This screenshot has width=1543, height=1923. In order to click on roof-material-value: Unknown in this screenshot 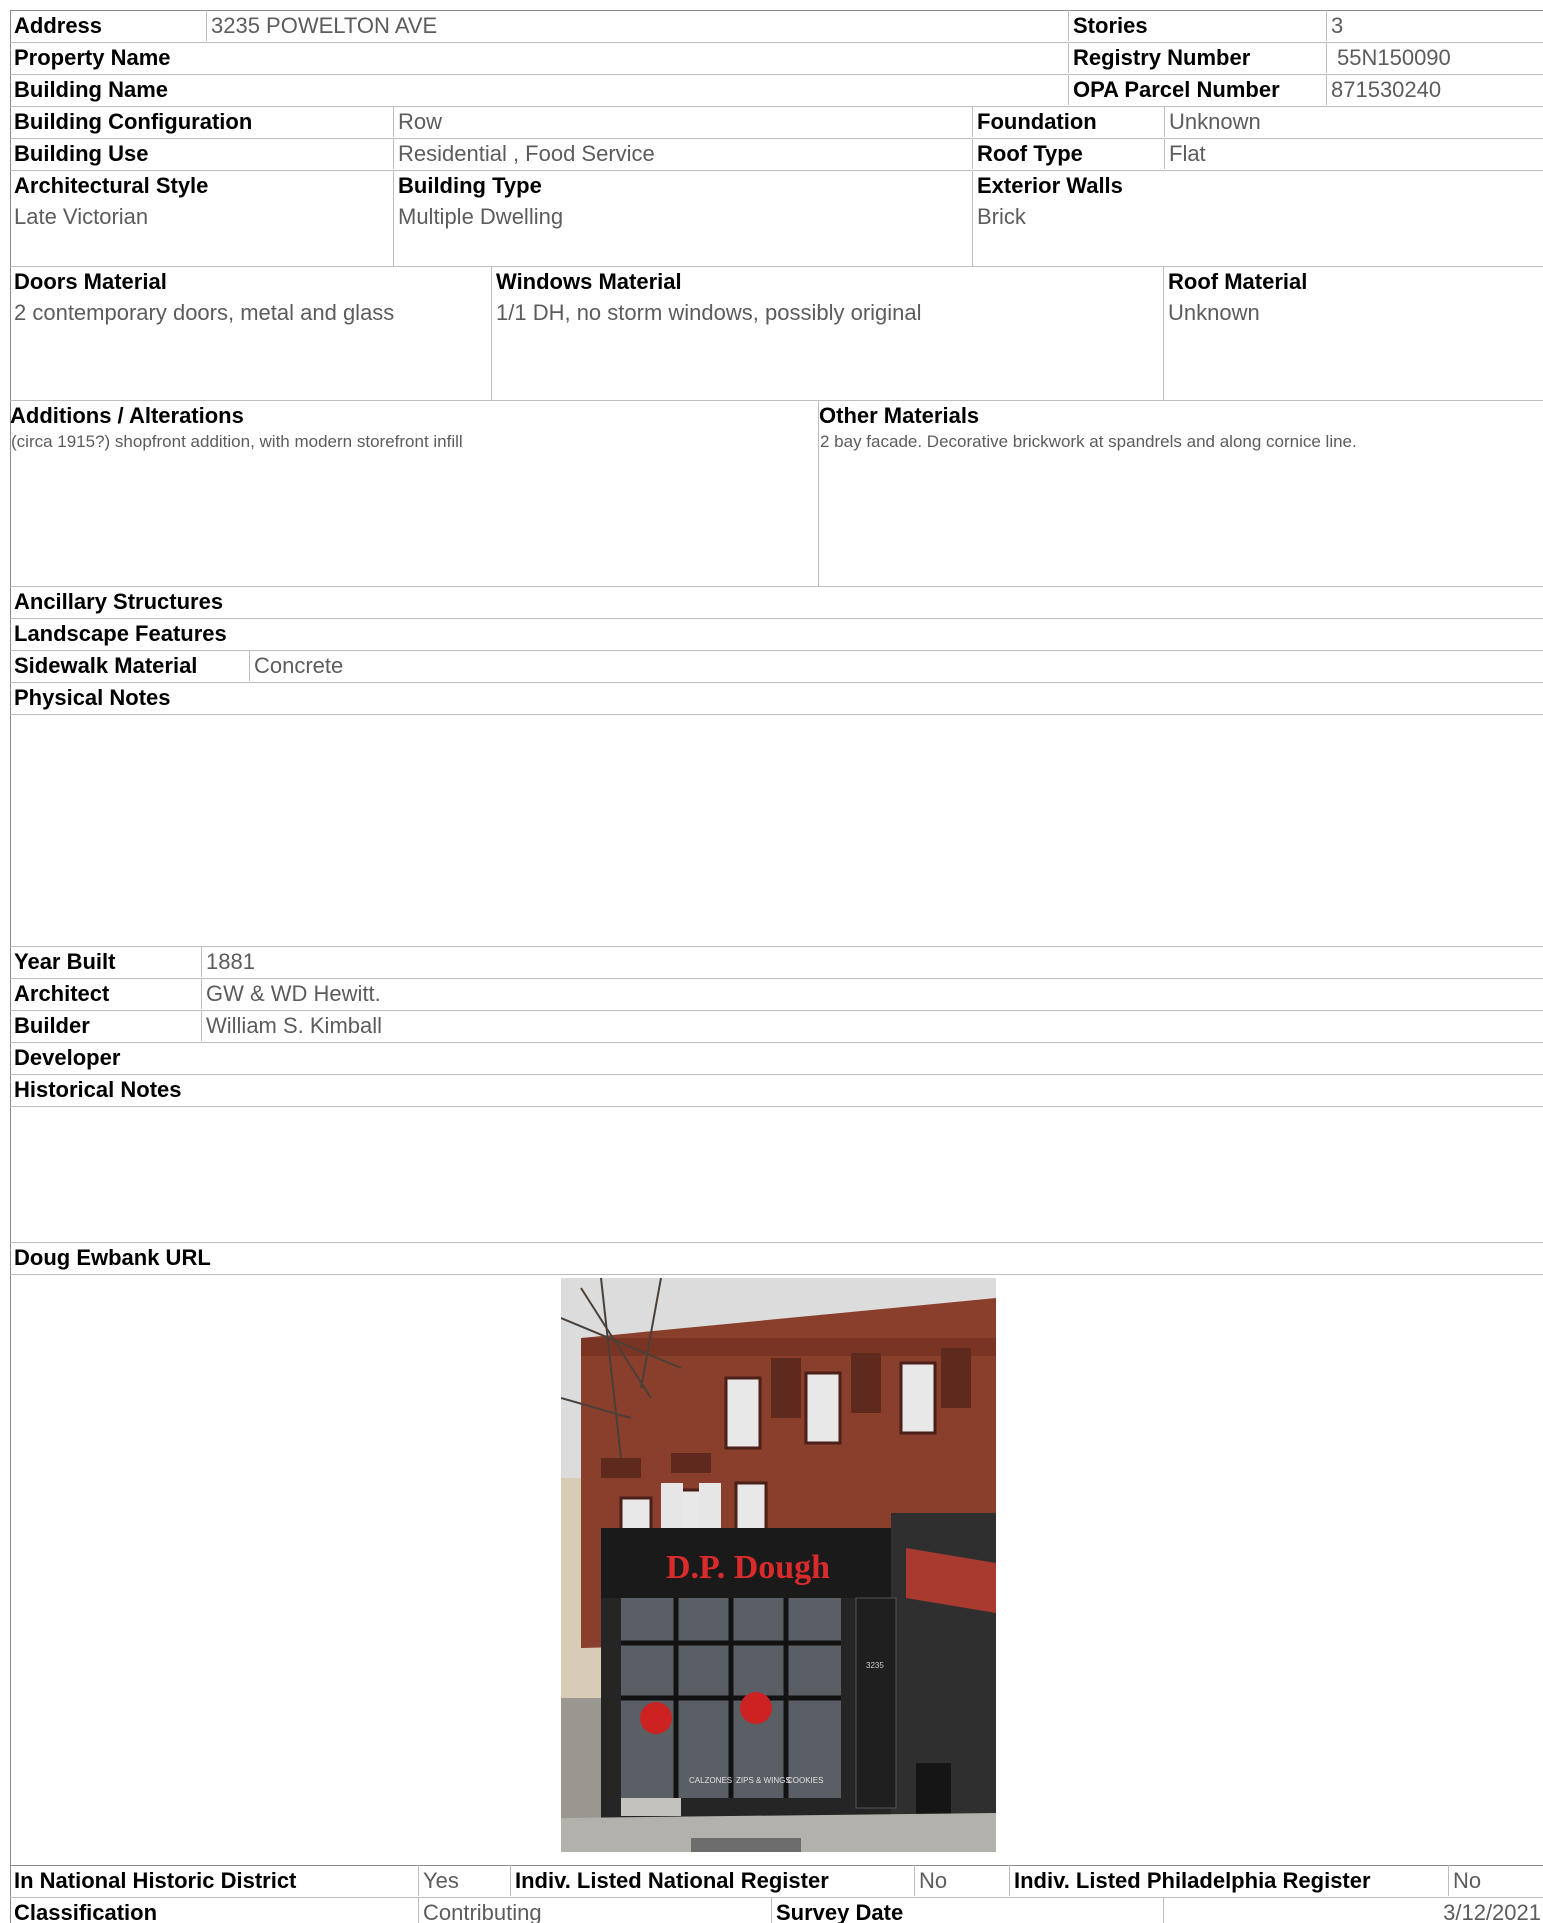, I will do `click(1214, 312)`.